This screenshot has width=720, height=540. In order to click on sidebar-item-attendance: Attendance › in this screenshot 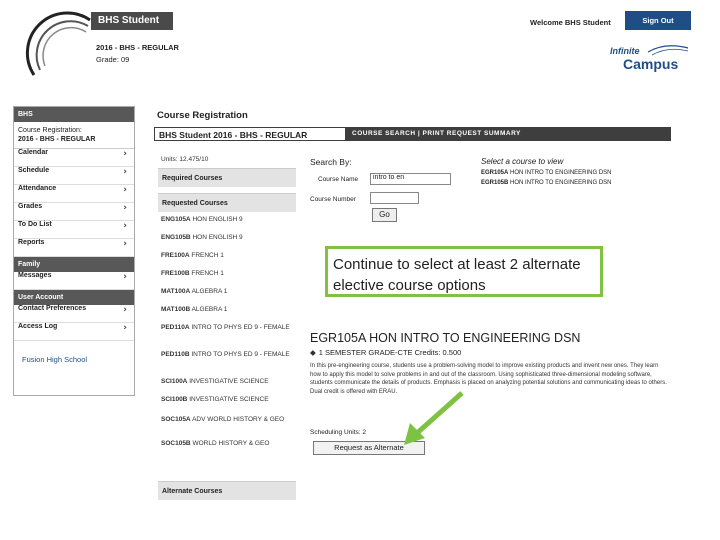, I will do `click(74, 194)`.